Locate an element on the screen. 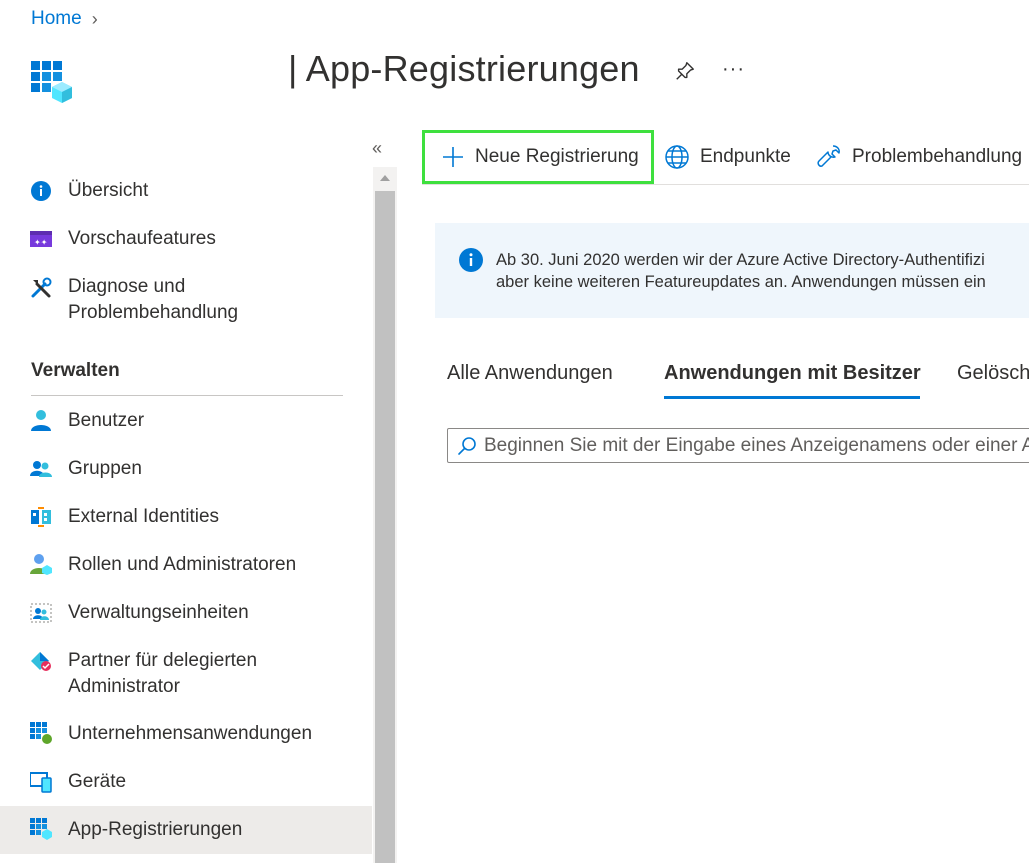 The width and height of the screenshot is (1029, 863). search-box is located at coordinates (738, 445).